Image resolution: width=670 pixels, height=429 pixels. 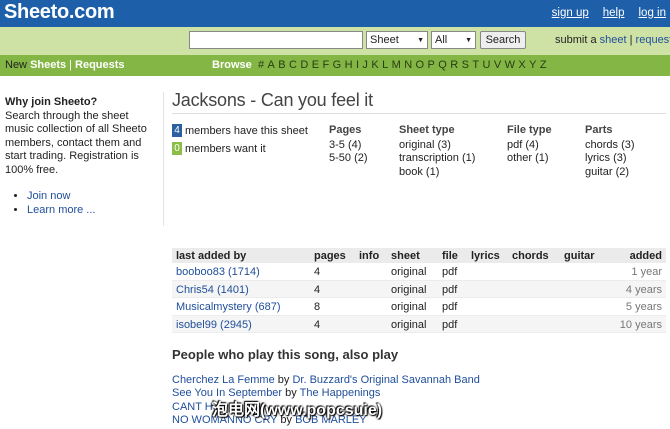 What do you see at coordinates (420, 65) in the screenshot?
I see `browse-letter-o: O` at bounding box center [420, 65].